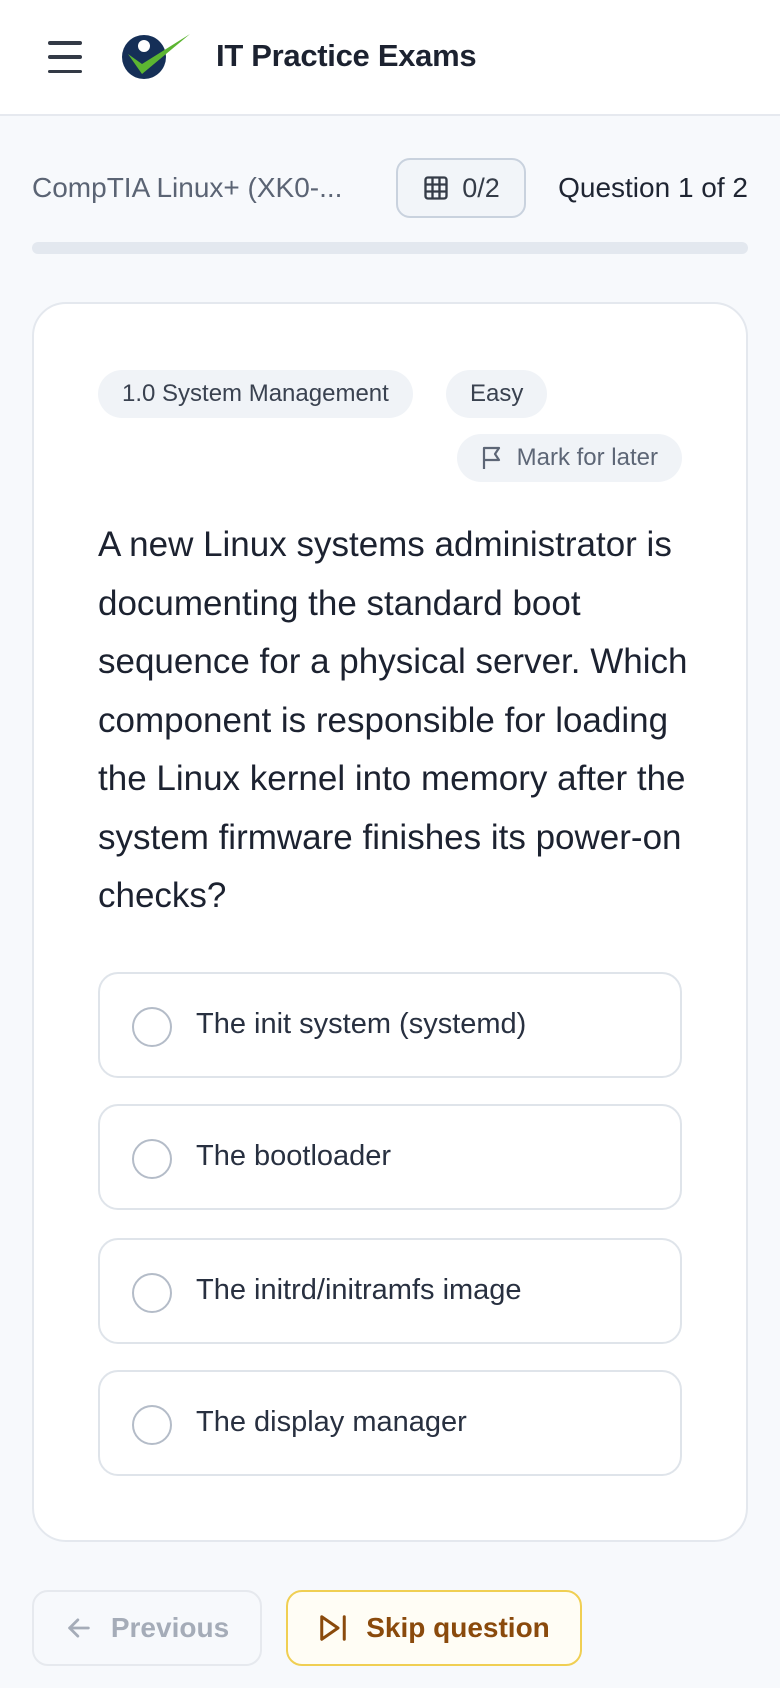 The height and width of the screenshot is (1688, 780). What do you see at coordinates (497, 394) in the screenshot?
I see `difficulty-tag: Easy` at bounding box center [497, 394].